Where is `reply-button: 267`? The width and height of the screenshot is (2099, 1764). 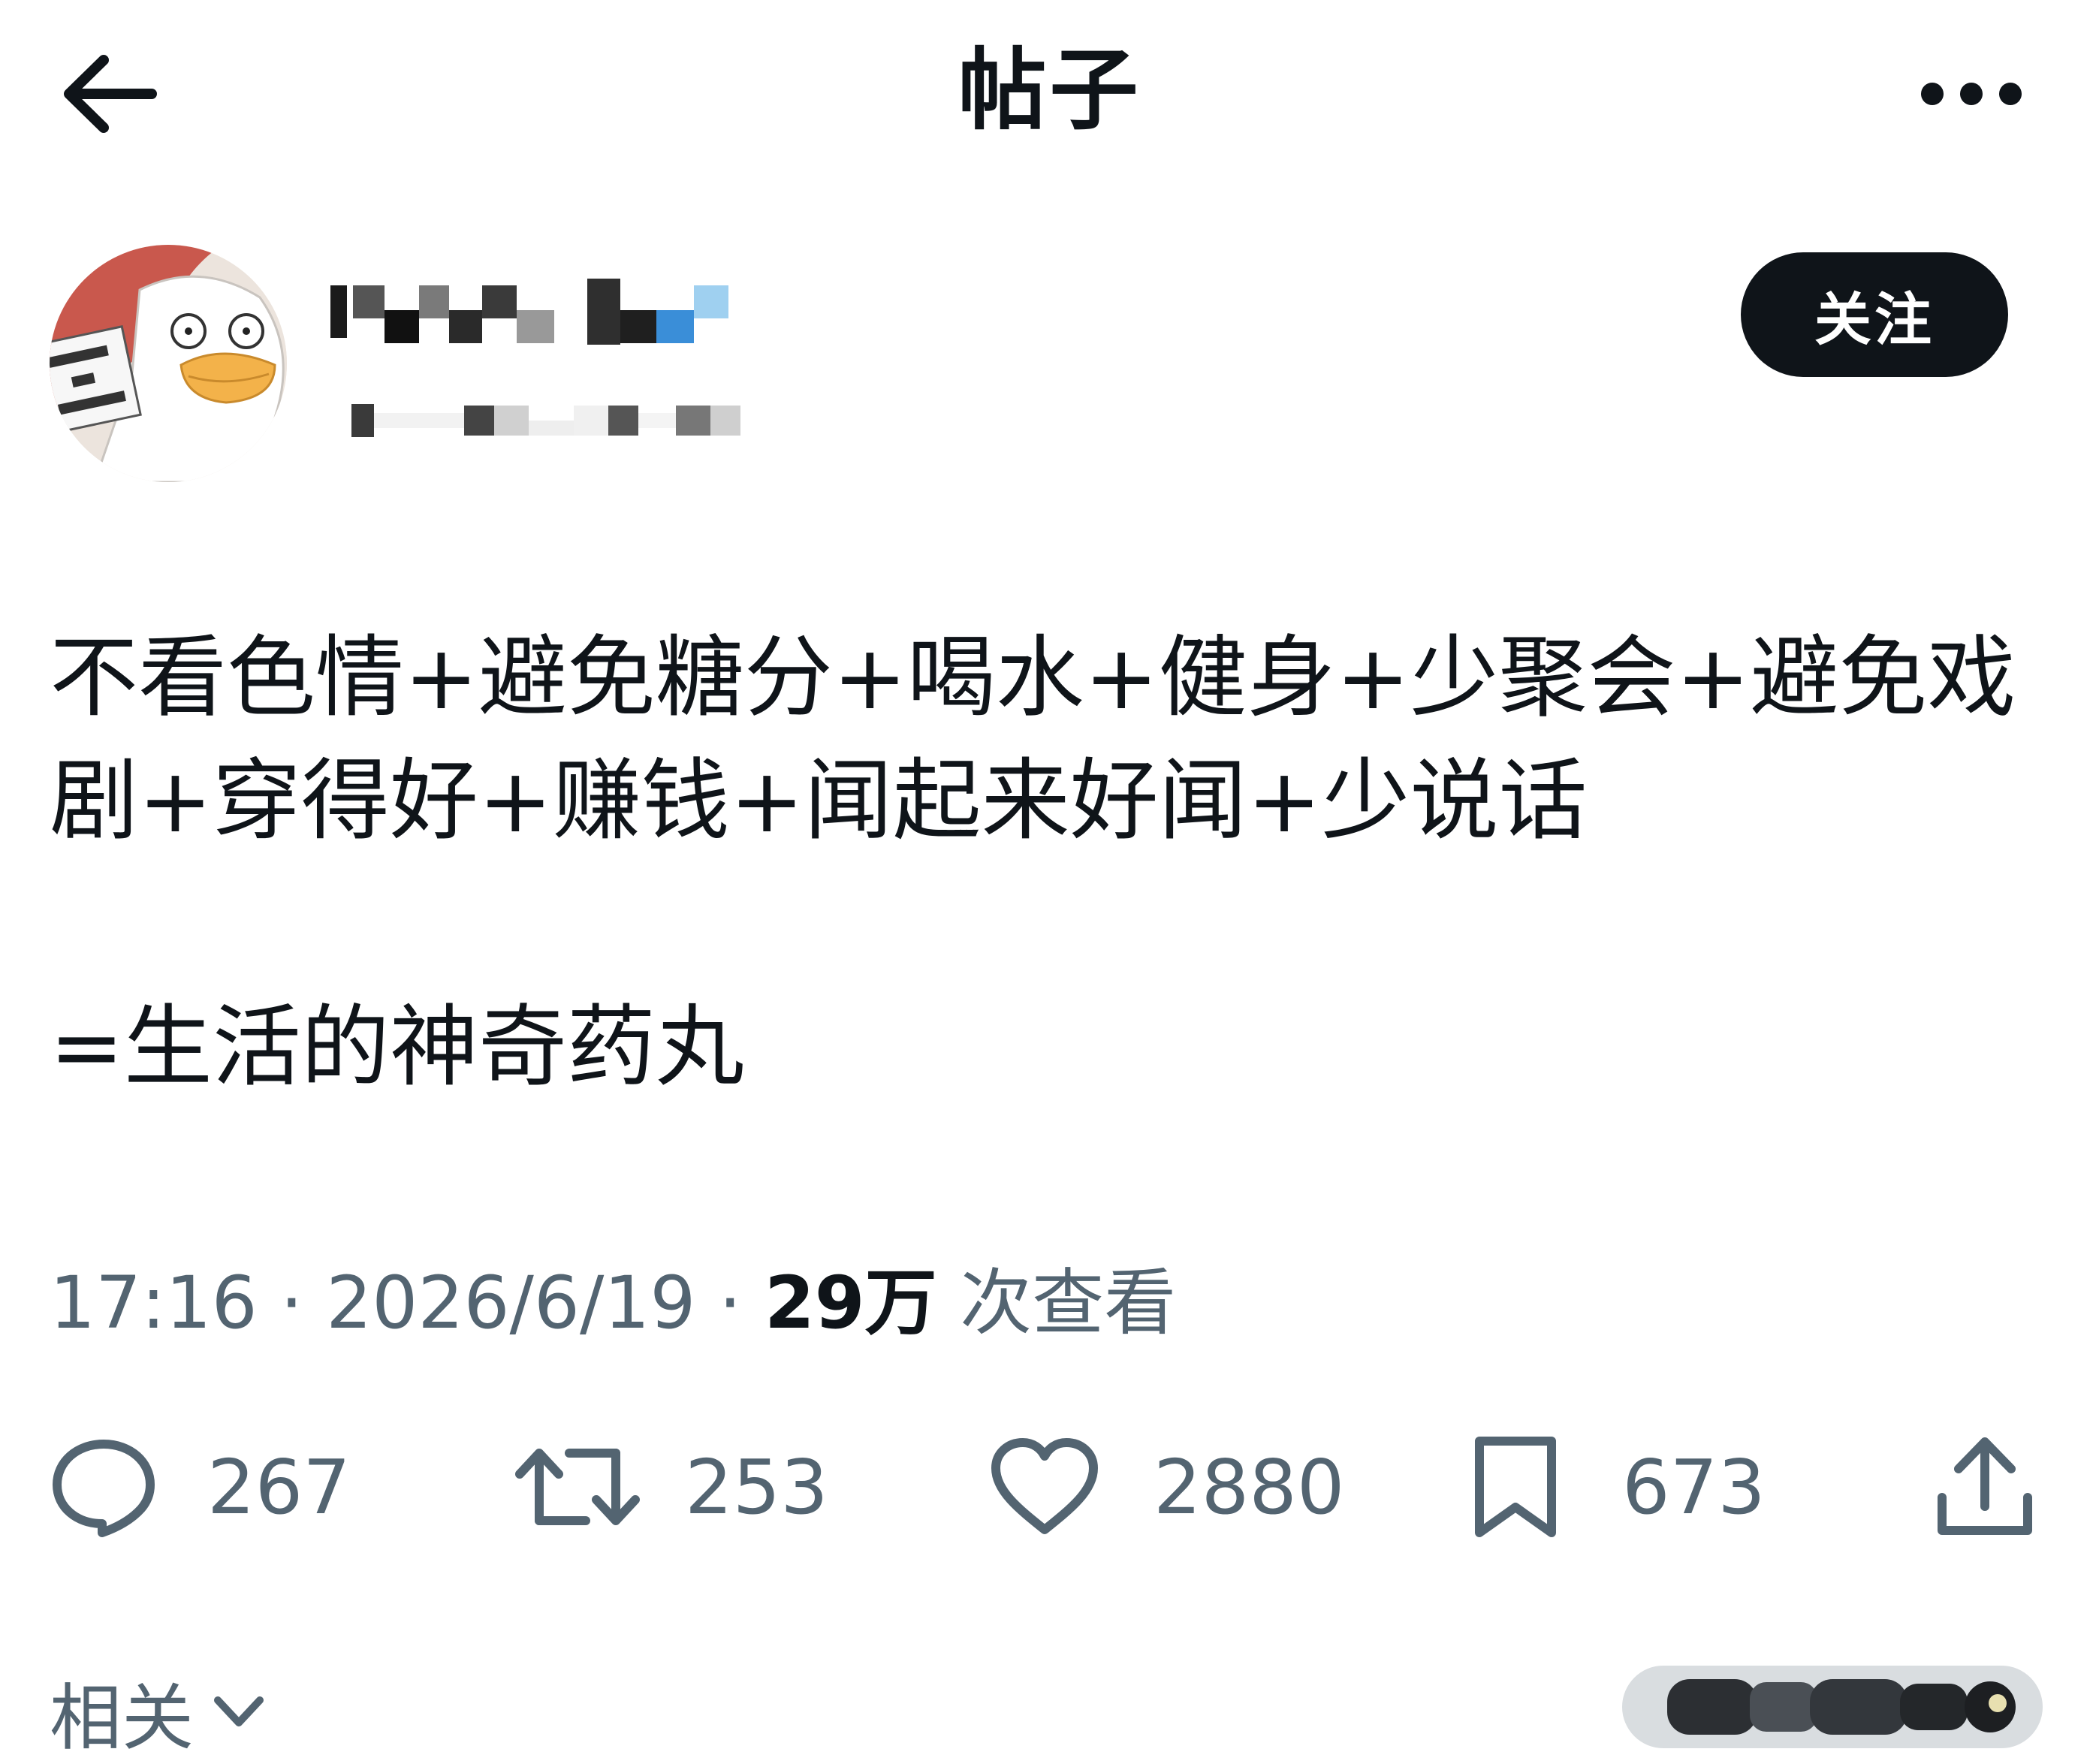 reply-button: 267 is located at coordinates (200, 1487).